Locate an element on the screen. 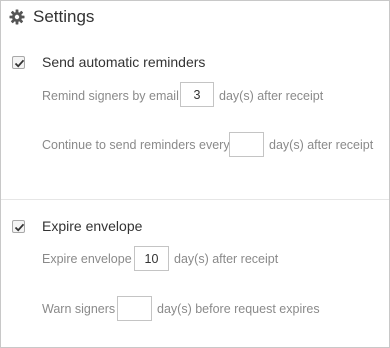 The width and height of the screenshot is (390, 348). send-reminders-label: Send automatic reminders is located at coordinates (124, 62).